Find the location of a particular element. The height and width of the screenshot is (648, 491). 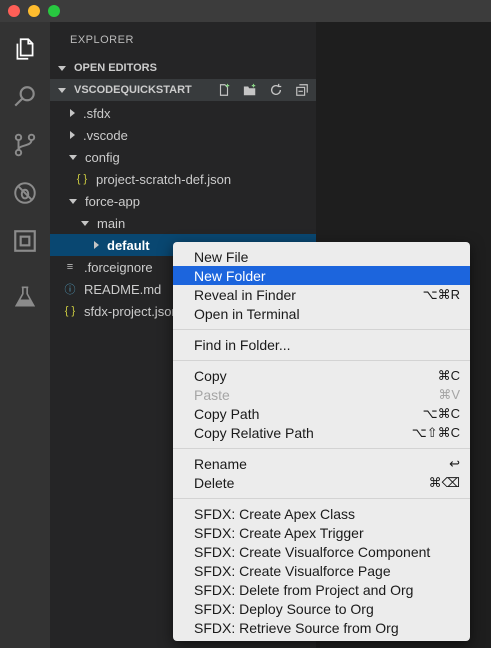

menu-item-label: SFDX: Deploy Source to Org is located at coordinates (284, 608).